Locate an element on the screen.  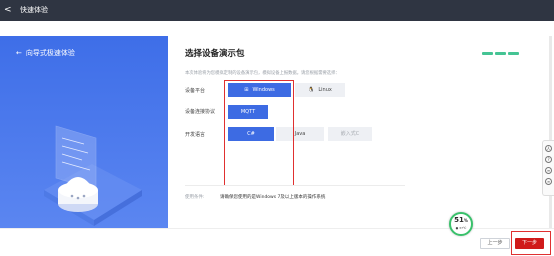
arrow-left-icon: ← is located at coordinates (19, 53).